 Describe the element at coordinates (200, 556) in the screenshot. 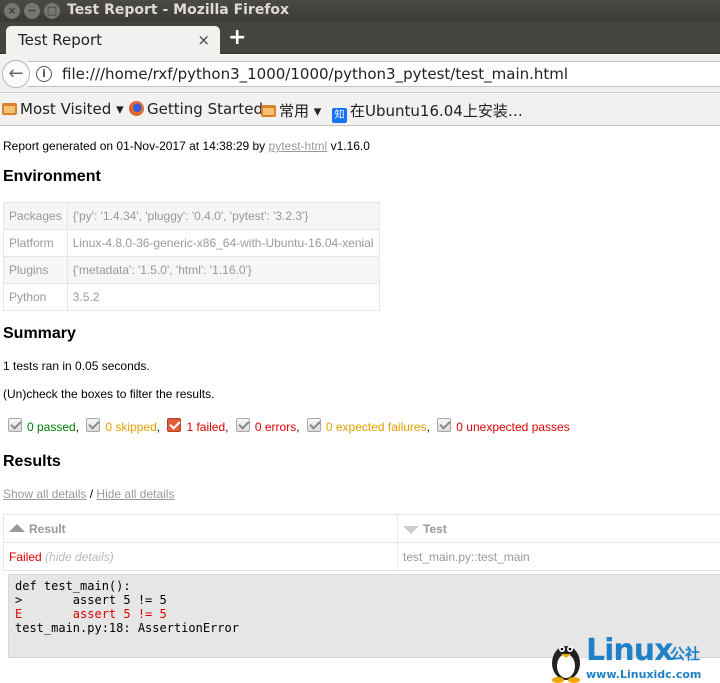

I see `result-cell: Failed (hide details)` at that location.